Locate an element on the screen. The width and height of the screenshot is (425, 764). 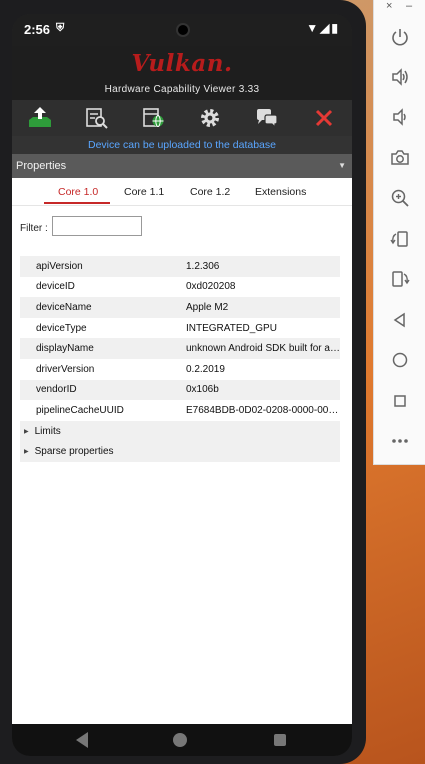
active-tab-indicator is located at coordinates (77, 203).